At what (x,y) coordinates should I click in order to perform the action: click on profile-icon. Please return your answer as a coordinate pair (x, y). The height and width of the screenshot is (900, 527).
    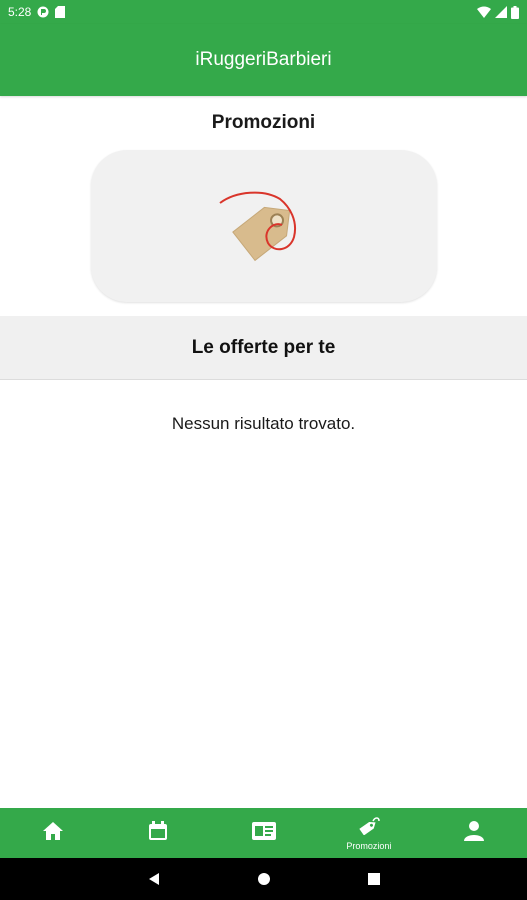
    Looking at the image, I should click on (474, 833).